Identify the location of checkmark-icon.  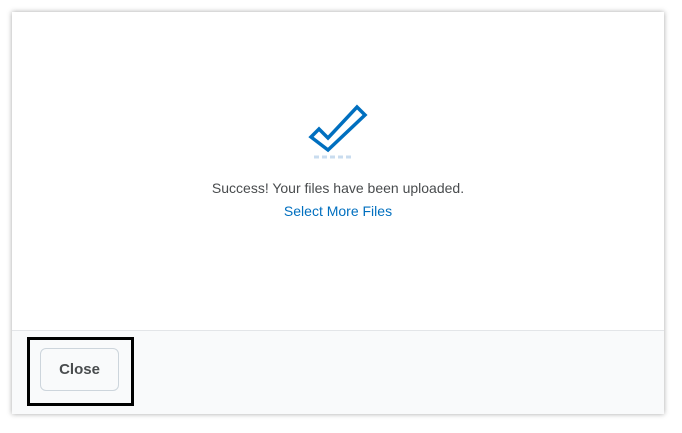
(339, 131).